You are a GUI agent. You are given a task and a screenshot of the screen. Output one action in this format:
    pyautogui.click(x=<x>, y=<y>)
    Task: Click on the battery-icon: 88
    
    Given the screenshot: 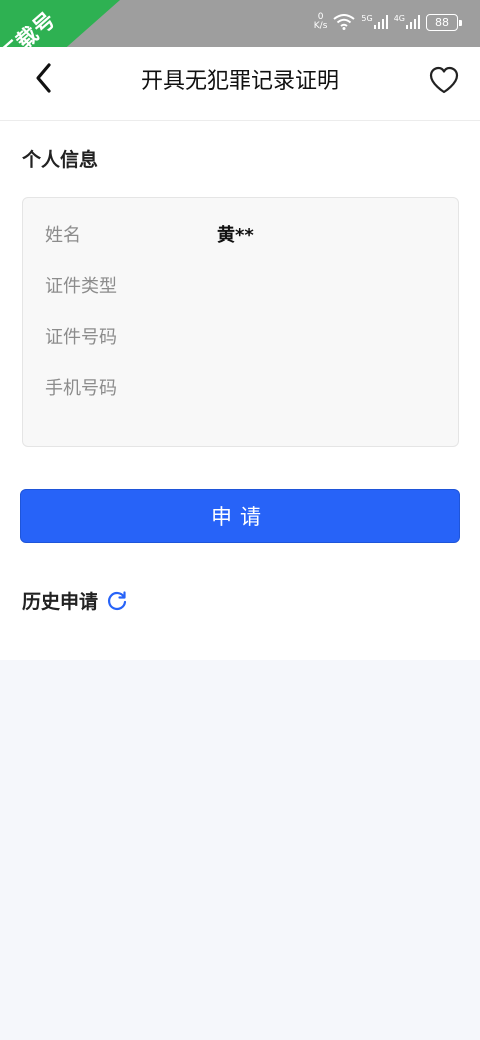 What is the action you would take?
    pyautogui.click(x=444, y=22)
    